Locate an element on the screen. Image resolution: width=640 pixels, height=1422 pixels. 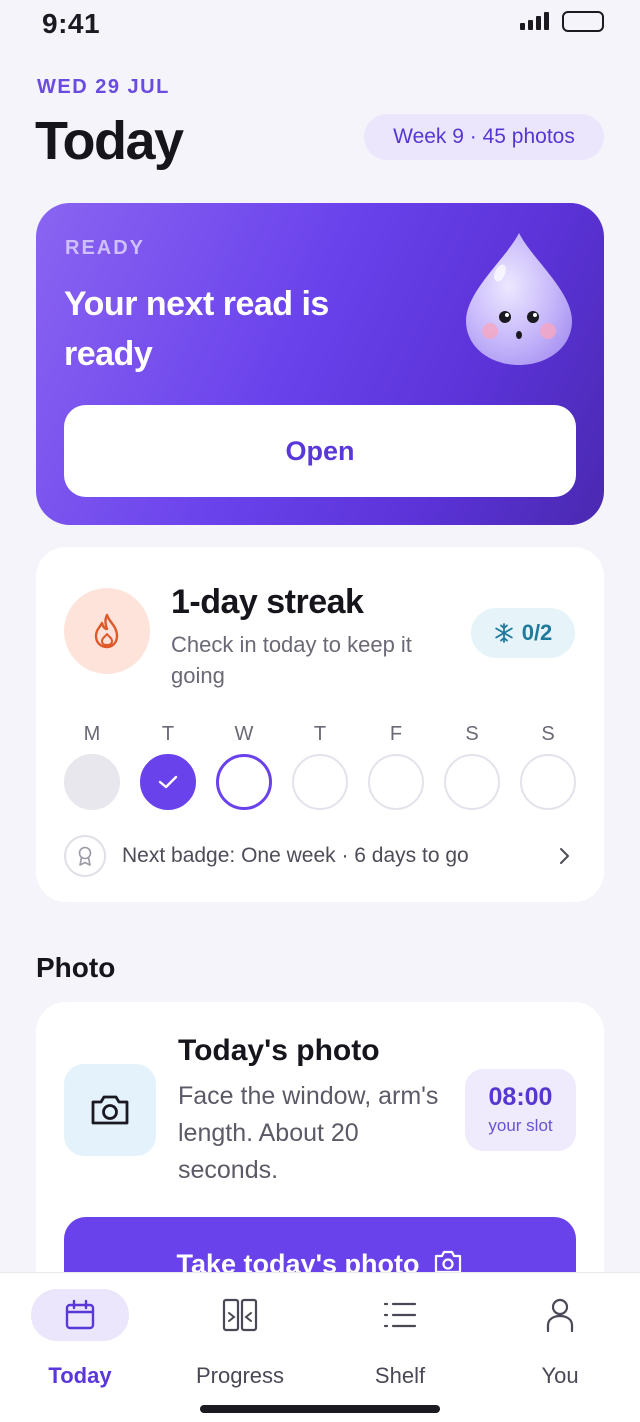
streak-title: 1-day streak is located at coordinates (267, 602).